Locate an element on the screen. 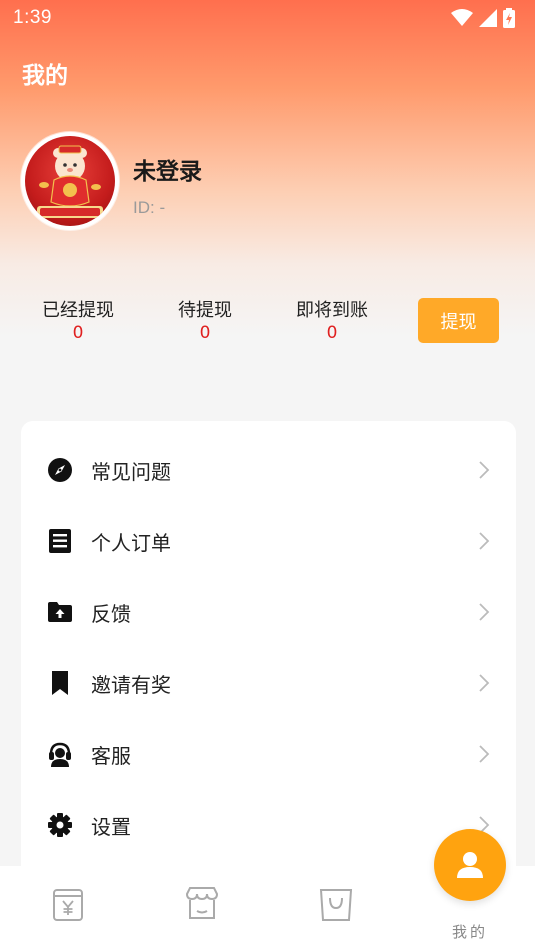  menu-item-orders: 个人订单 is located at coordinates (268, 541).